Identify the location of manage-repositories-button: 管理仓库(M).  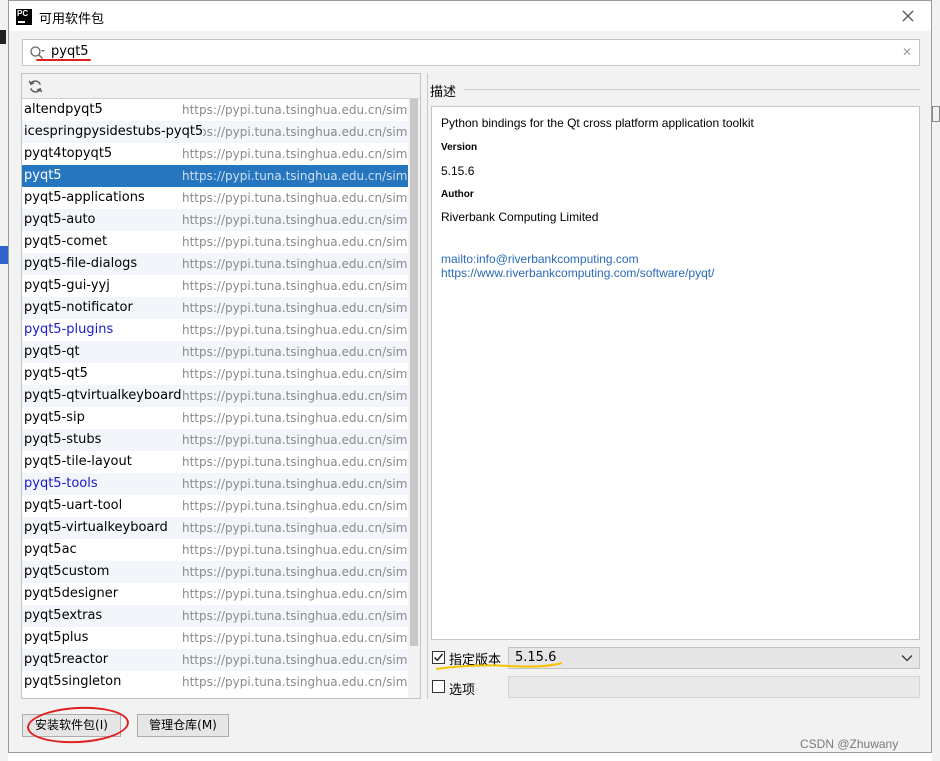
(183, 725).